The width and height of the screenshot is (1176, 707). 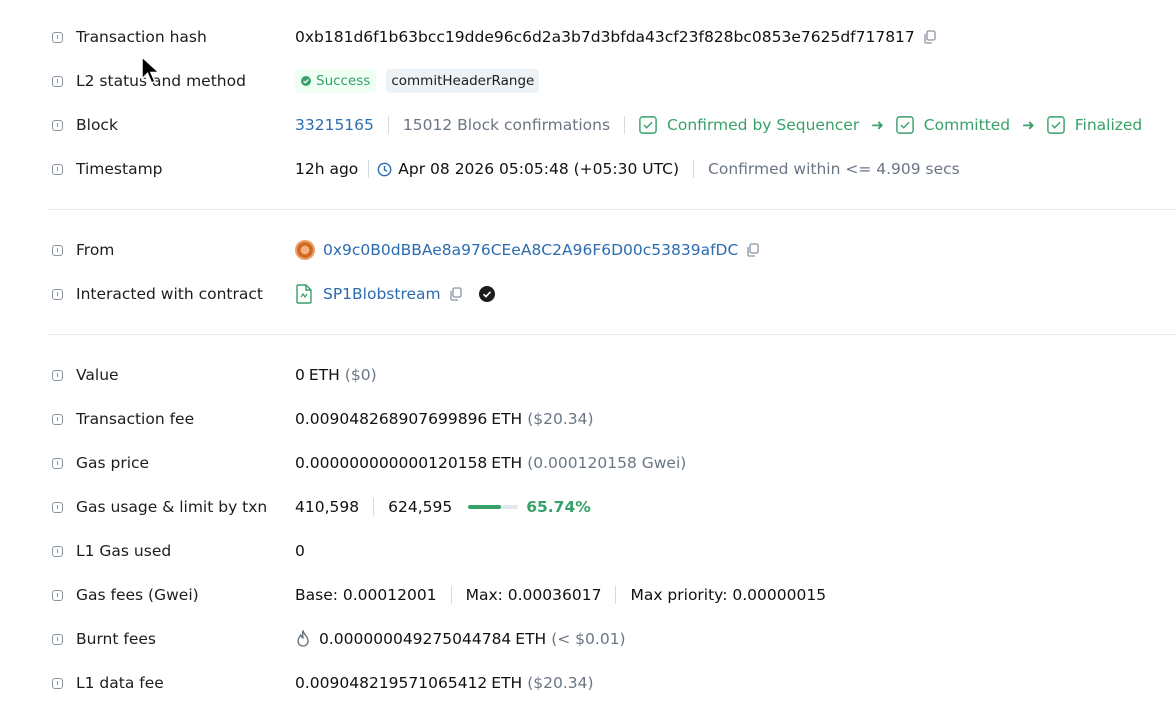 What do you see at coordinates (97, 375) in the screenshot?
I see `label-value: Value` at bounding box center [97, 375].